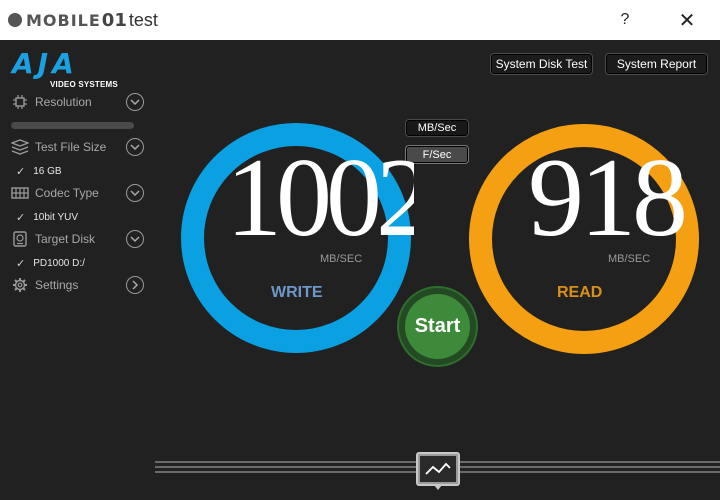  What do you see at coordinates (20, 147) in the screenshot?
I see `stack-icon` at bounding box center [20, 147].